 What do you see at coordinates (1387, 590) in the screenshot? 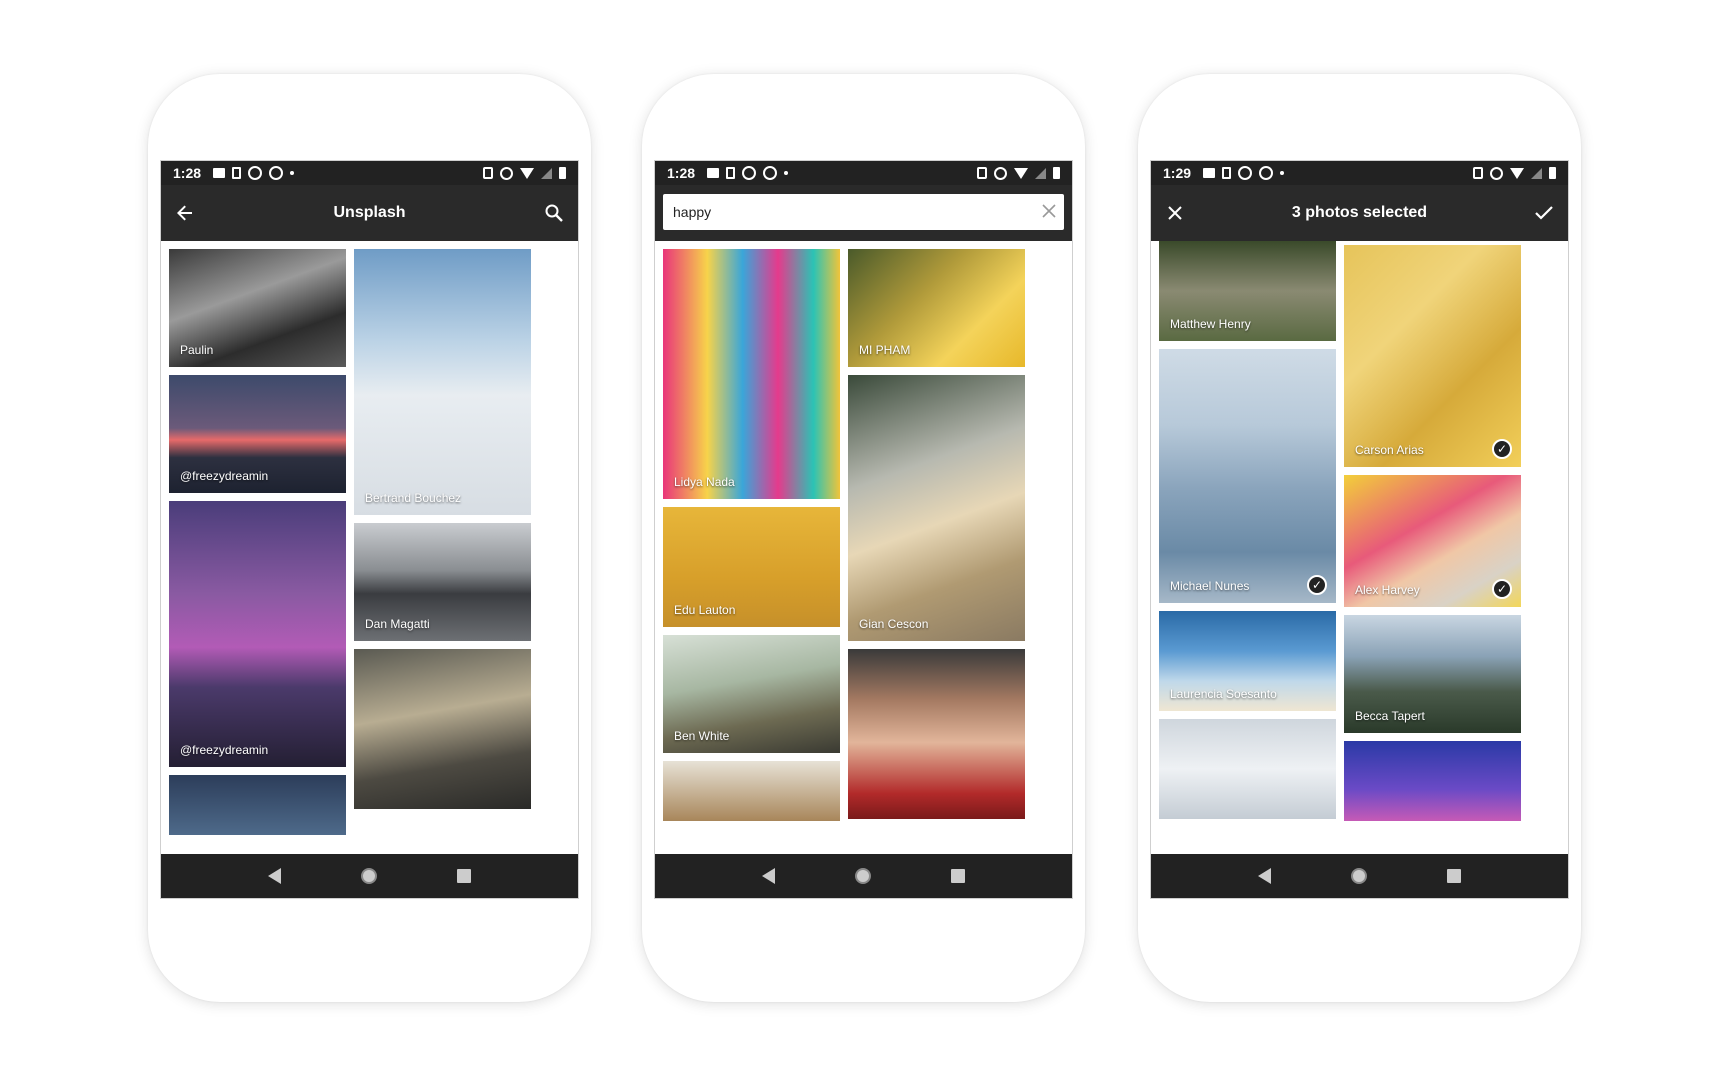
I see `photo-author: Alex Harvey` at bounding box center [1387, 590].